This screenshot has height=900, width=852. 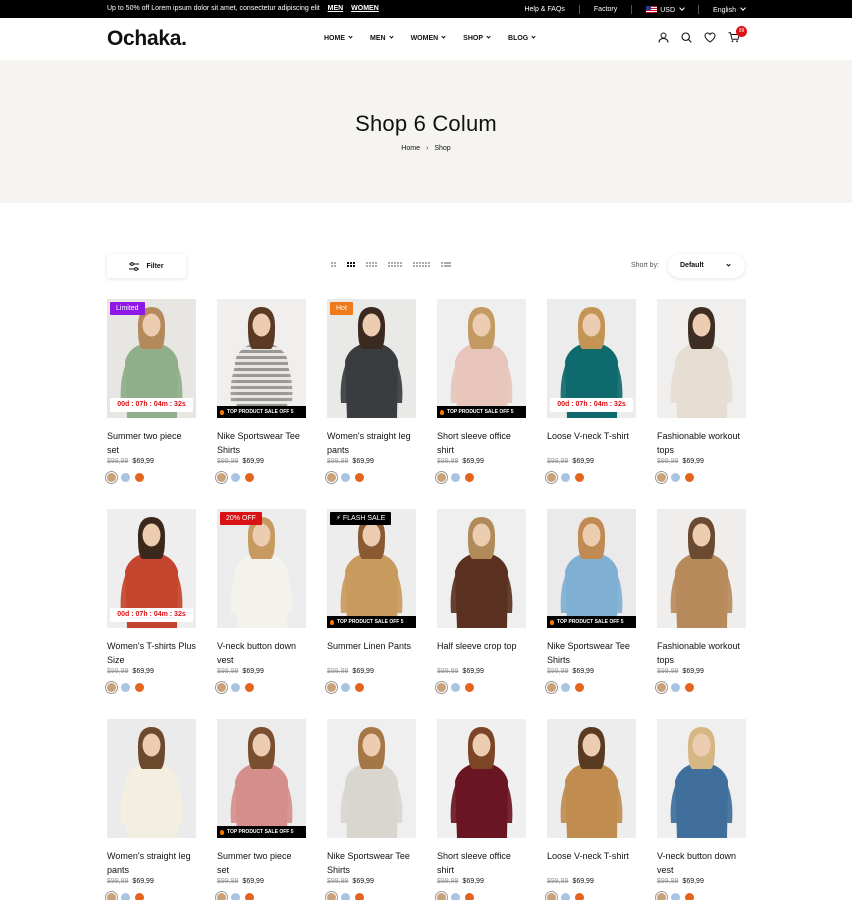 What do you see at coordinates (371, 568) in the screenshot?
I see `product-image: ⚡ FLASH SALE TOP PRODUCT SALE OFF 5` at bounding box center [371, 568].